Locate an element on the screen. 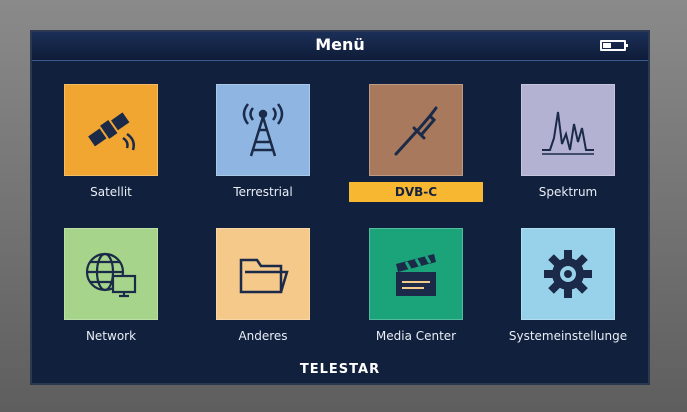  satellite-icon is located at coordinates (111, 131).